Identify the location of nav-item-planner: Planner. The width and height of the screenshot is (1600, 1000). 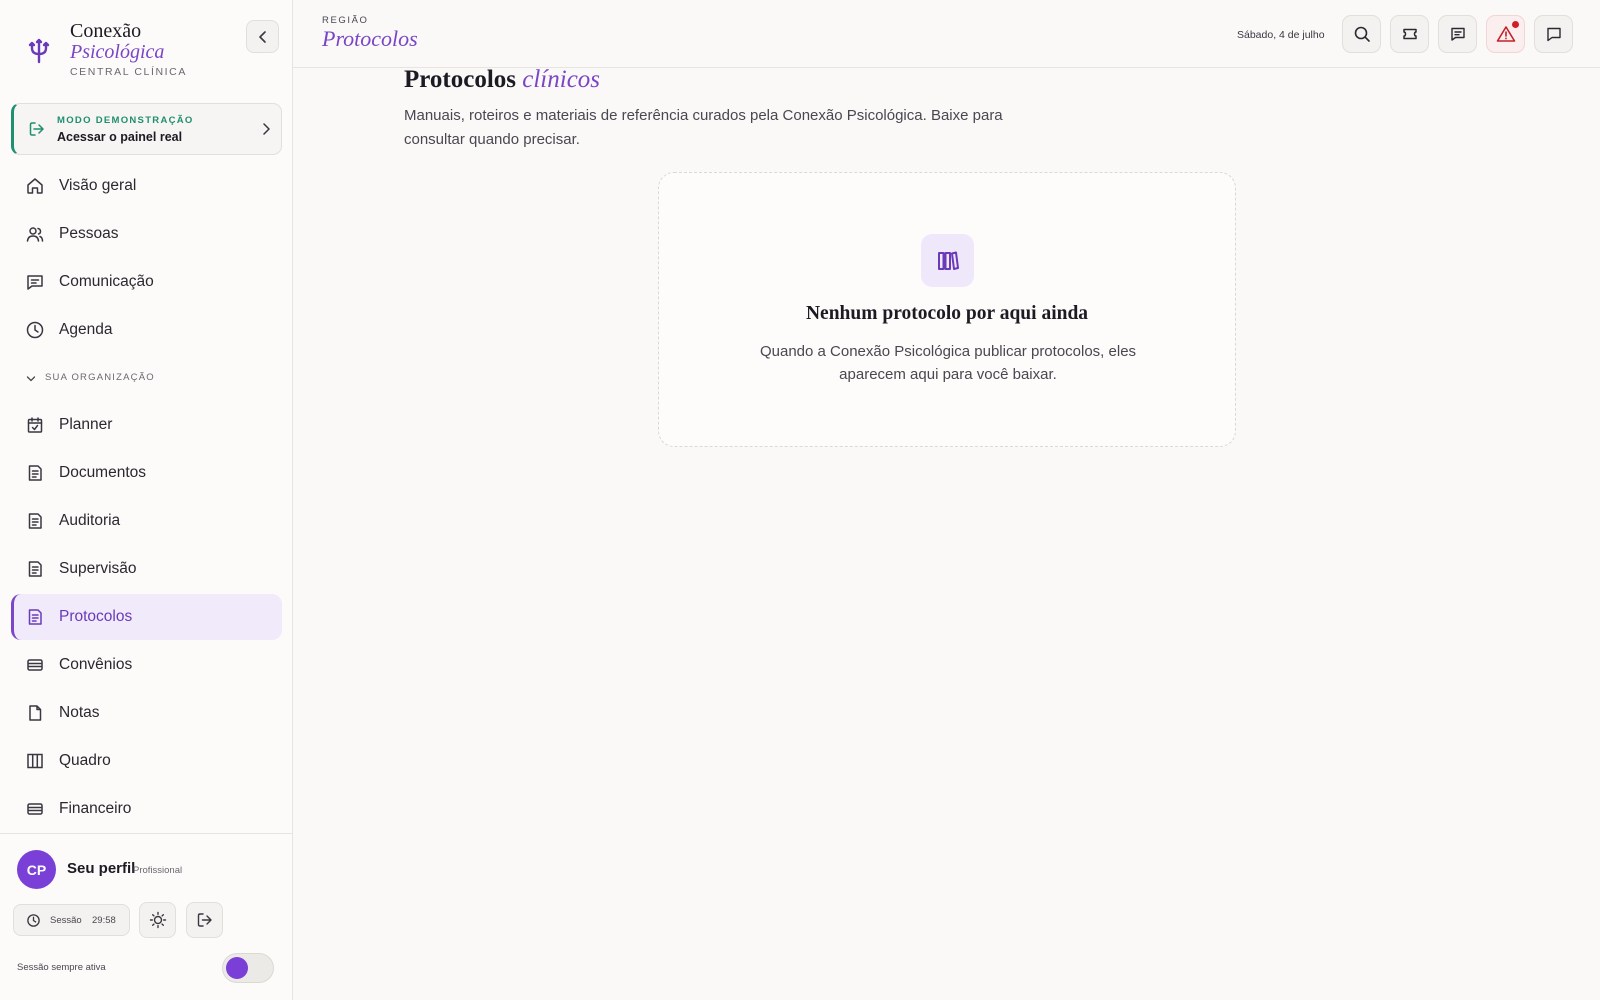
(146, 425).